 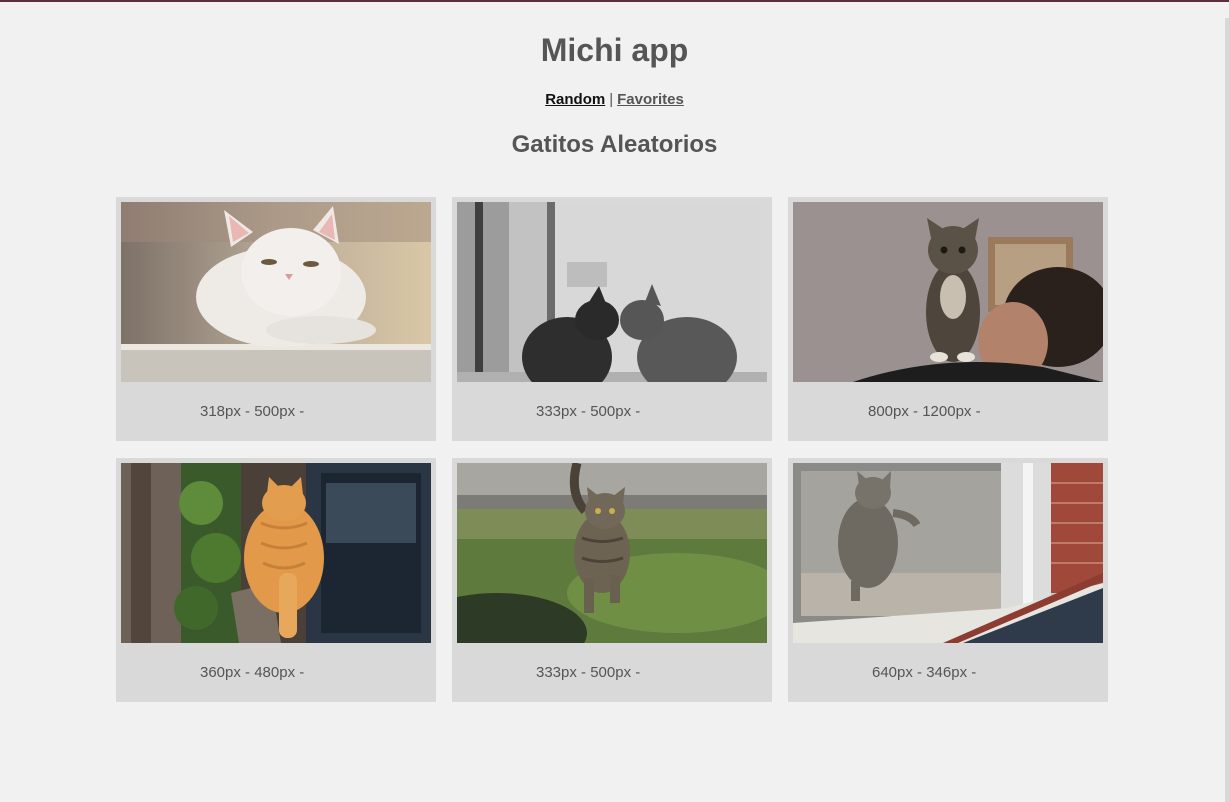 I want to click on section-title: Gatitos Aleatorios, so click(x=614, y=144).